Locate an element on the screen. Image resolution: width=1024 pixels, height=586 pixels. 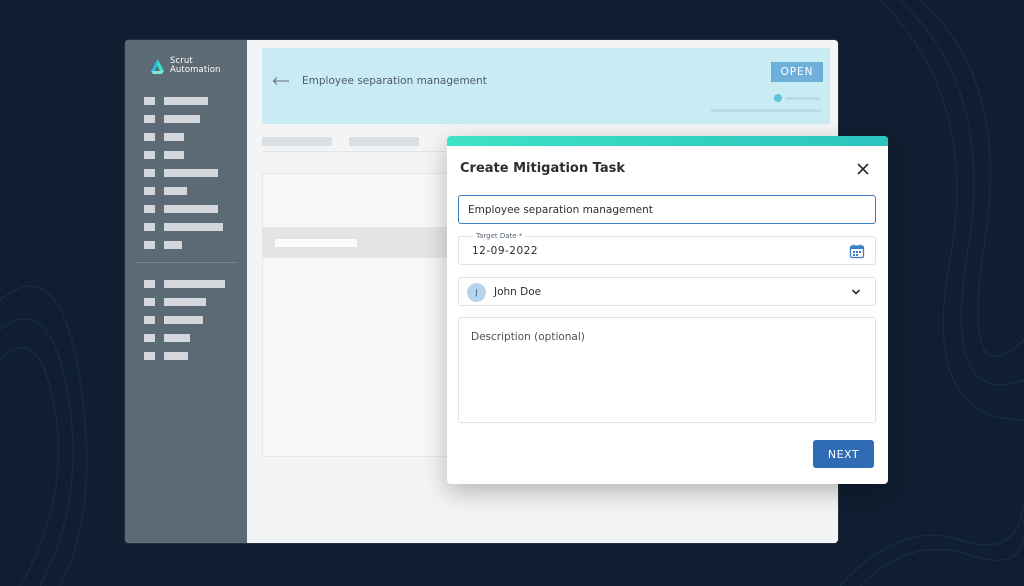
dialog-accent-bar is located at coordinates (667, 141).